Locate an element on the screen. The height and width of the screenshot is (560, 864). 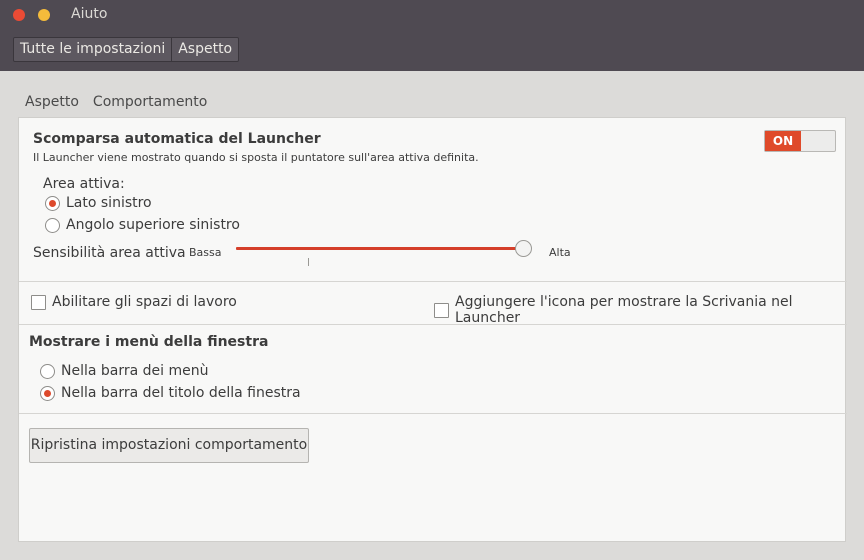
show-desktop-icon-box is located at coordinates (441, 310).